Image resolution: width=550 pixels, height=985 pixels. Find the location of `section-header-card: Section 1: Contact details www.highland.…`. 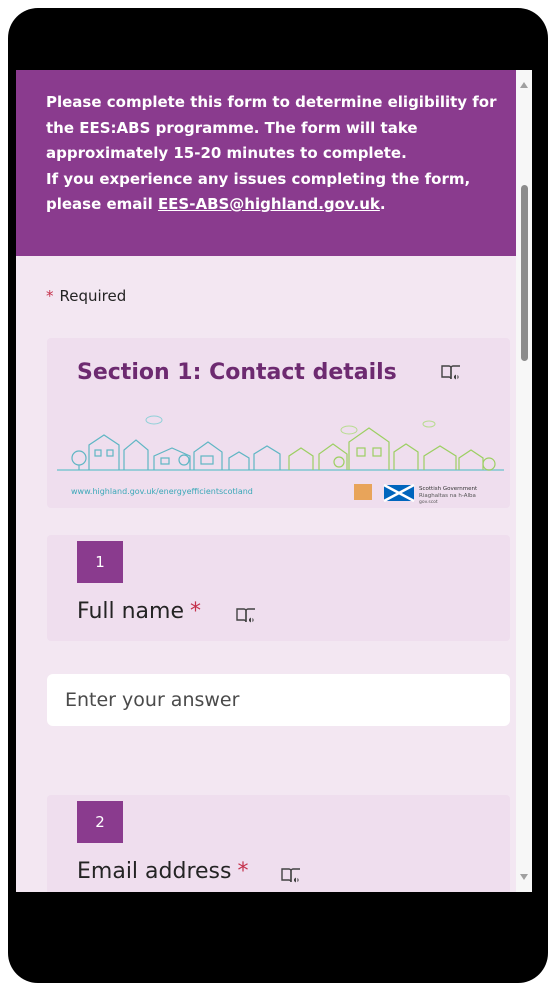

section-header-card: Section 1: Contact details www.highland.… is located at coordinates (278, 423).